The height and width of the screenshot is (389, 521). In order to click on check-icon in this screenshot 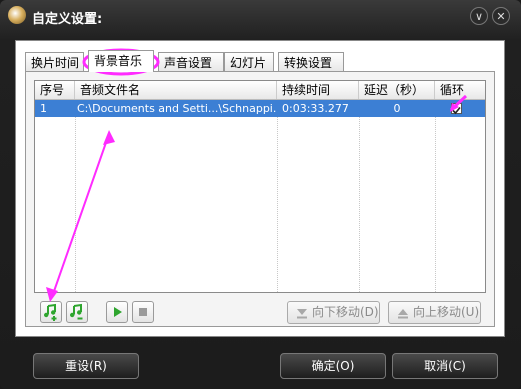, I will do `click(456, 110)`.